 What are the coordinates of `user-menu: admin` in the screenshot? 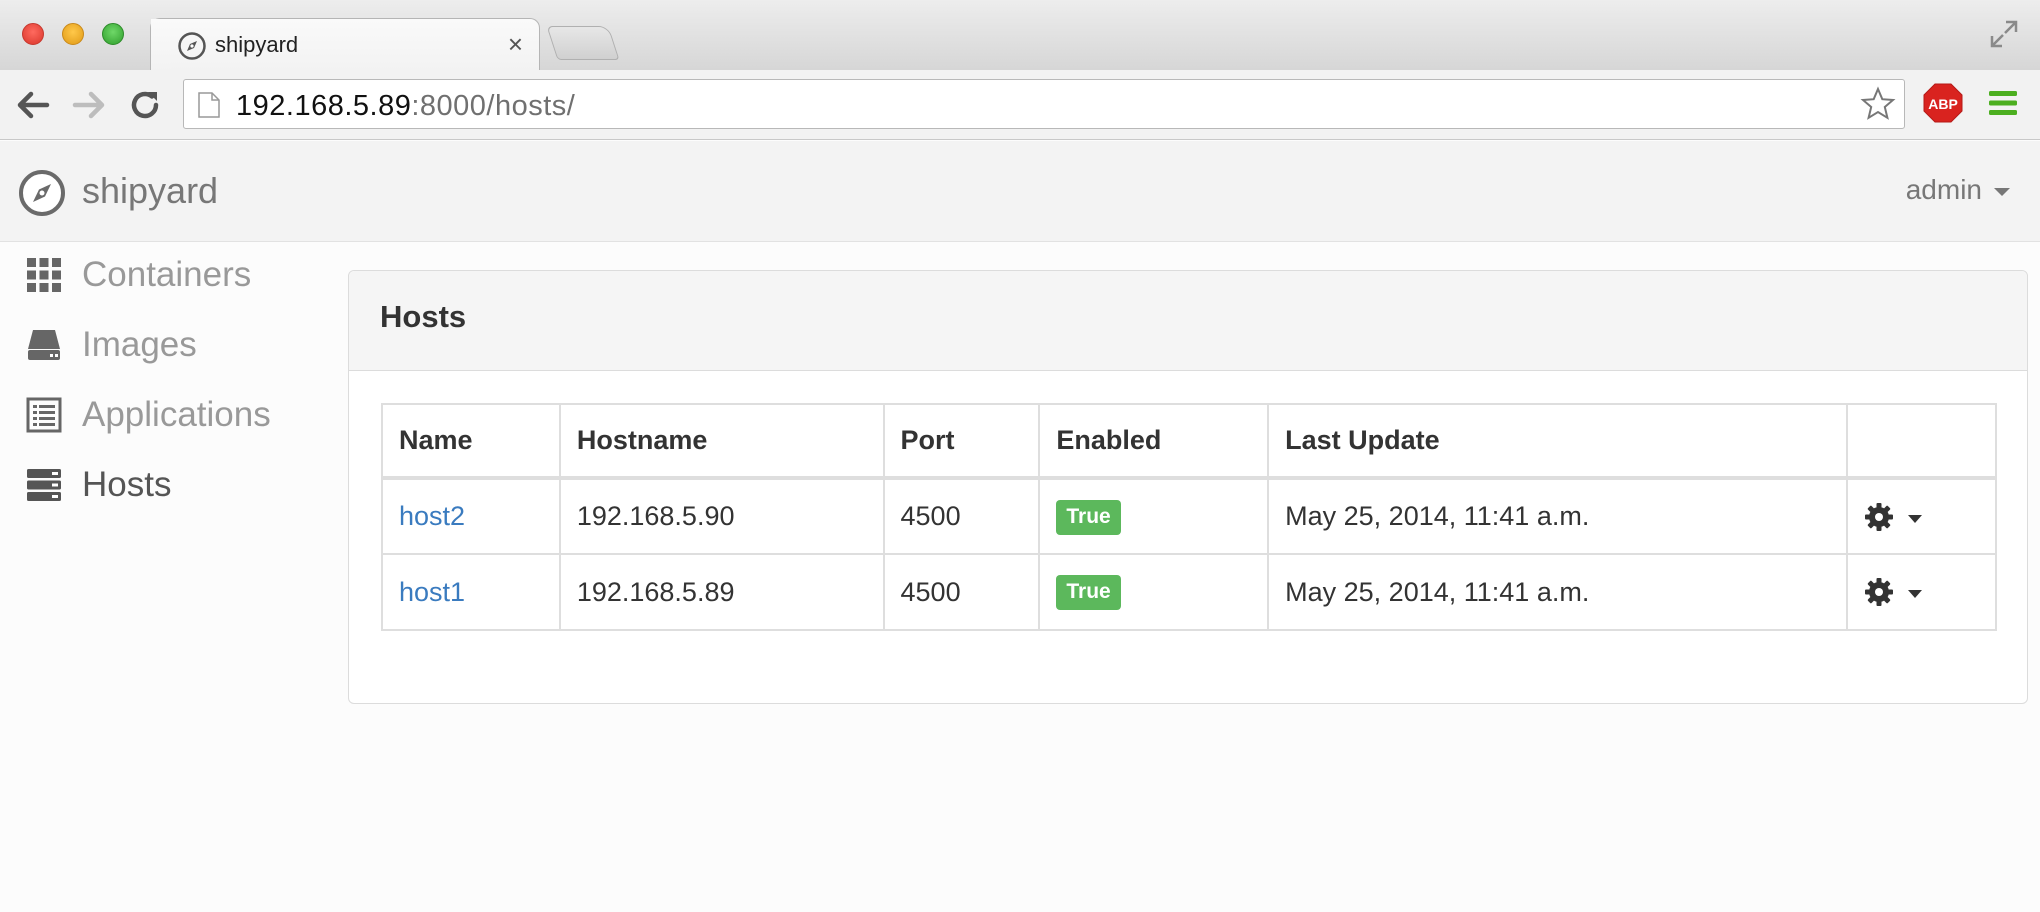 It's located at (1958, 190).